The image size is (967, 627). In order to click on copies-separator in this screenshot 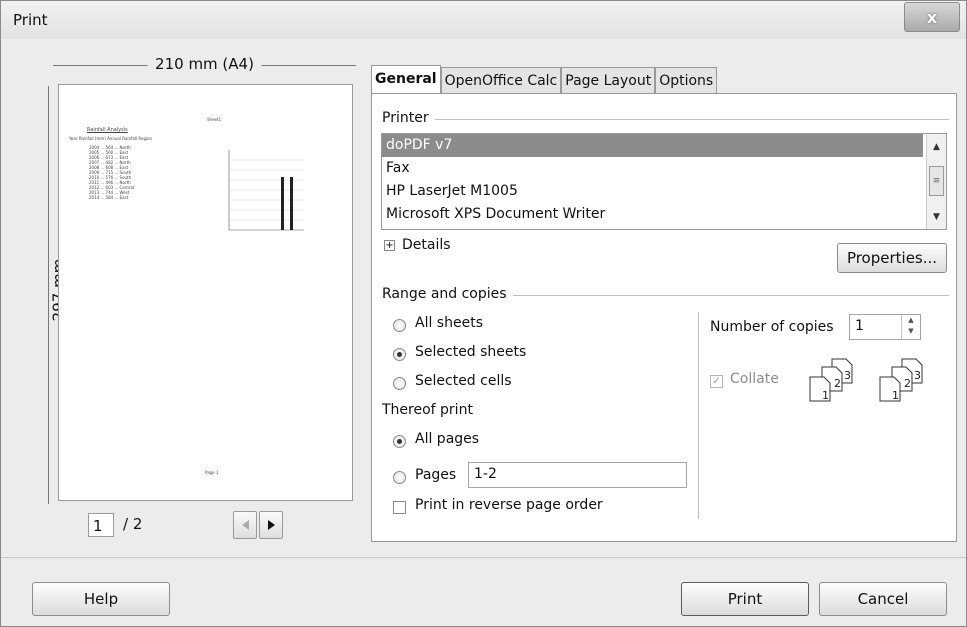, I will do `click(698, 415)`.